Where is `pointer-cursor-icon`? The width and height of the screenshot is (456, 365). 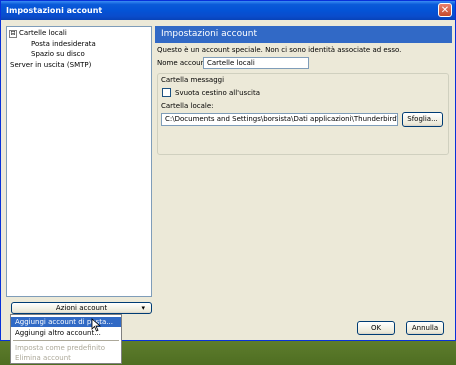
pointer-cursor-icon is located at coordinates (96, 325).